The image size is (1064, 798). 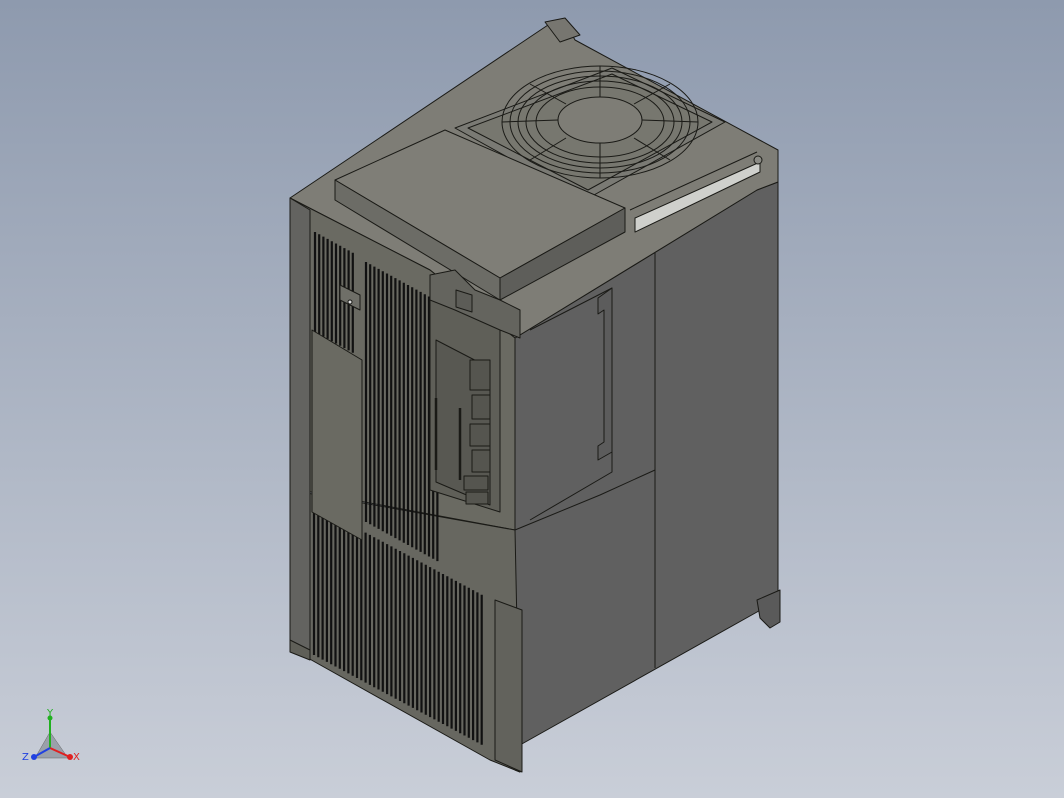 What do you see at coordinates (76, 757) in the screenshot?
I see `x-axis-label: X` at bounding box center [76, 757].